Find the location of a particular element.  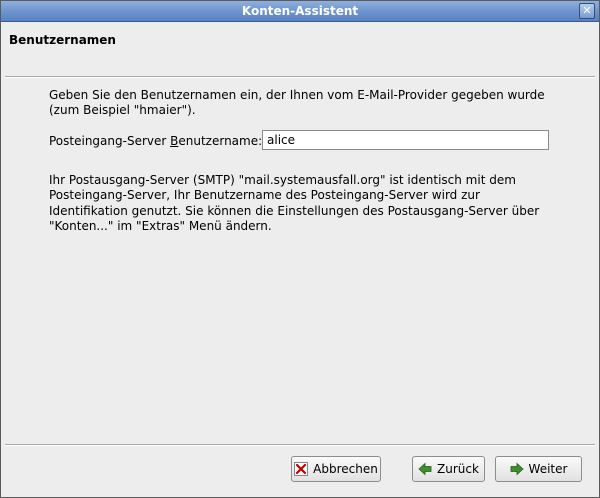

arrow-left-icon is located at coordinates (425, 469).